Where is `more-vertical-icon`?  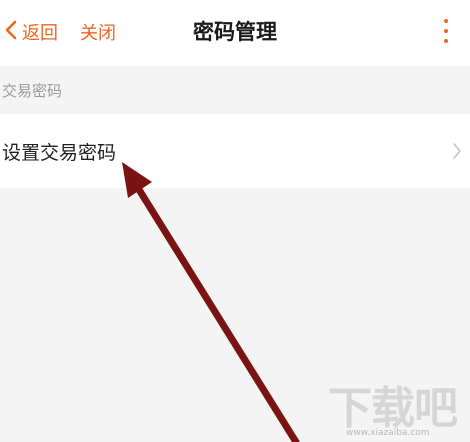 more-vertical-icon is located at coordinates (446, 21).